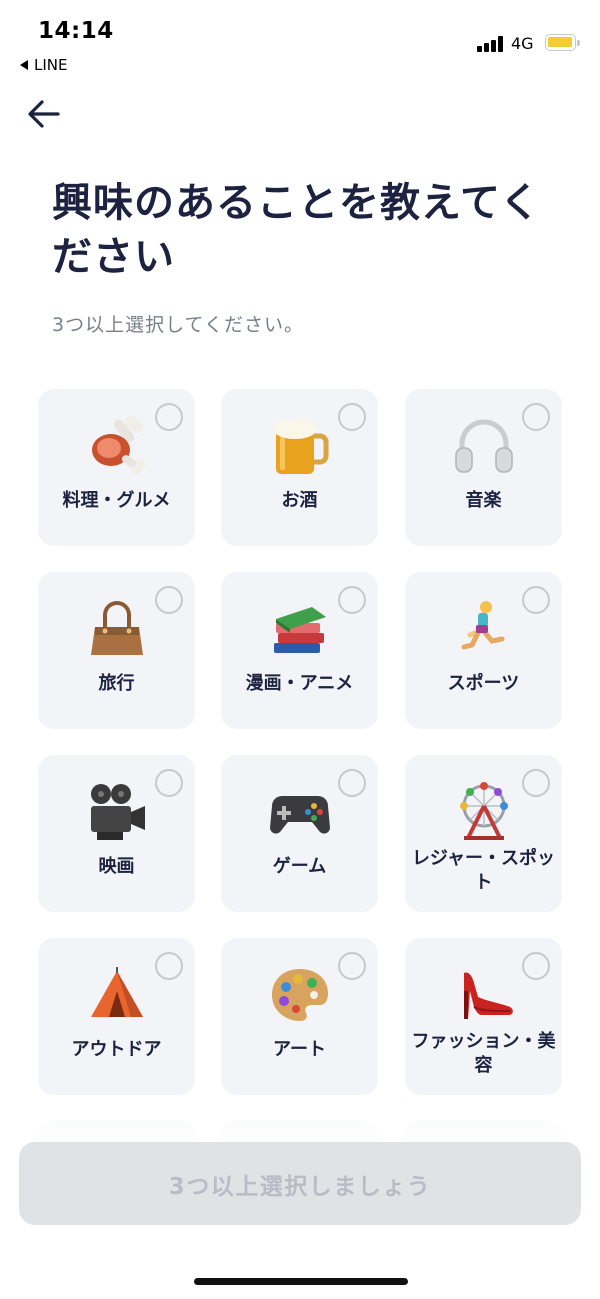 Image resolution: width=600 pixels, height=1299 pixels. I want to click on interest-tile-alcohol: お酒, so click(299, 467).